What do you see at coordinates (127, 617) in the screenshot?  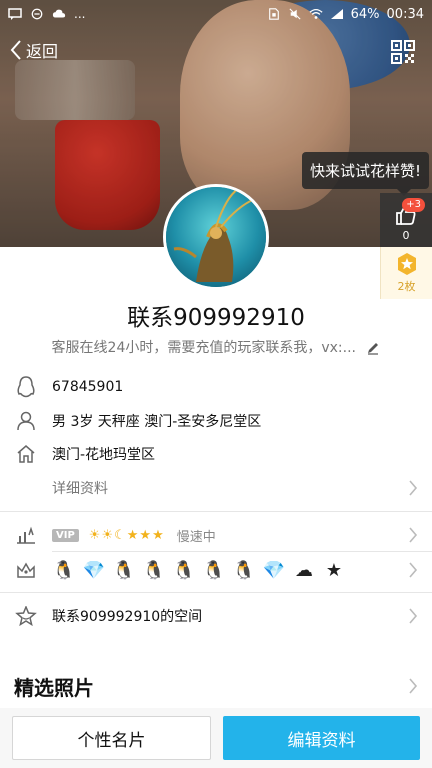 I see `space-label: 联系909992910的空间` at bounding box center [127, 617].